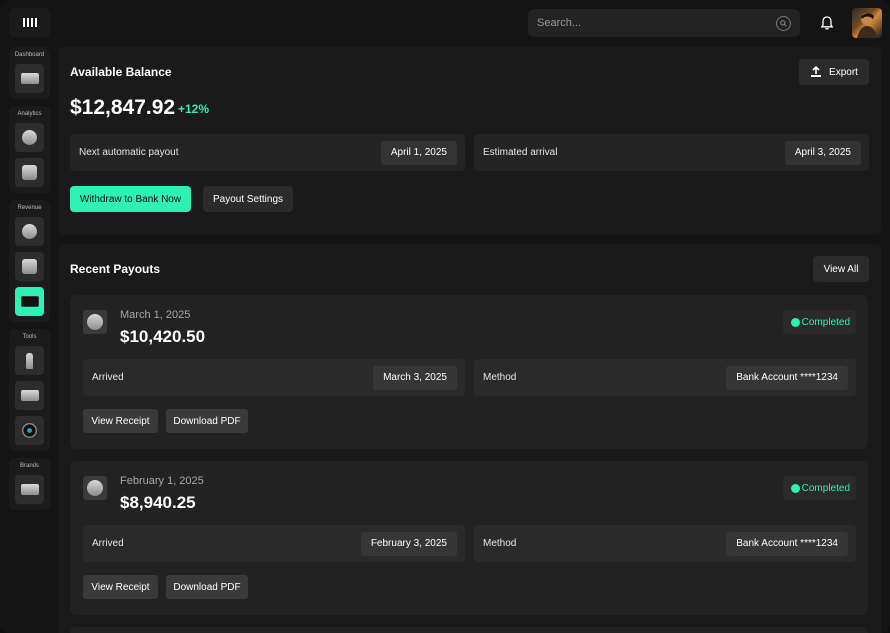  I want to click on pin-icon, so click(29, 360).